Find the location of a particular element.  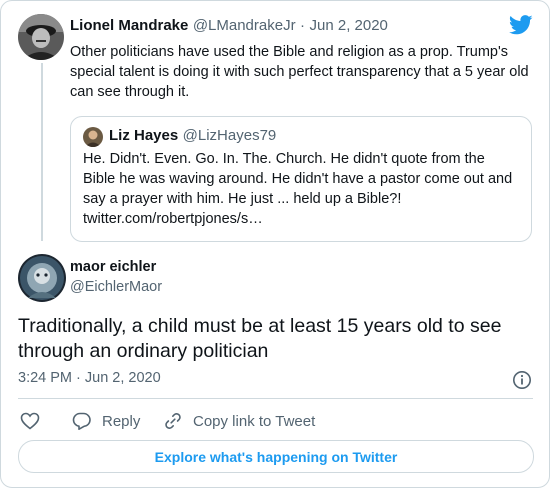

reply-action: Reply is located at coordinates (106, 421).